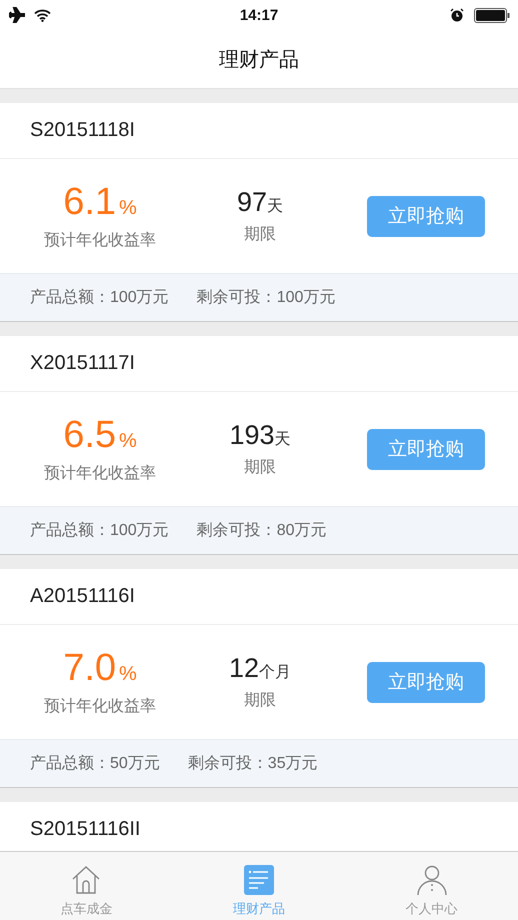 This screenshot has height=920, width=518. I want to click on person-icon, so click(432, 880).